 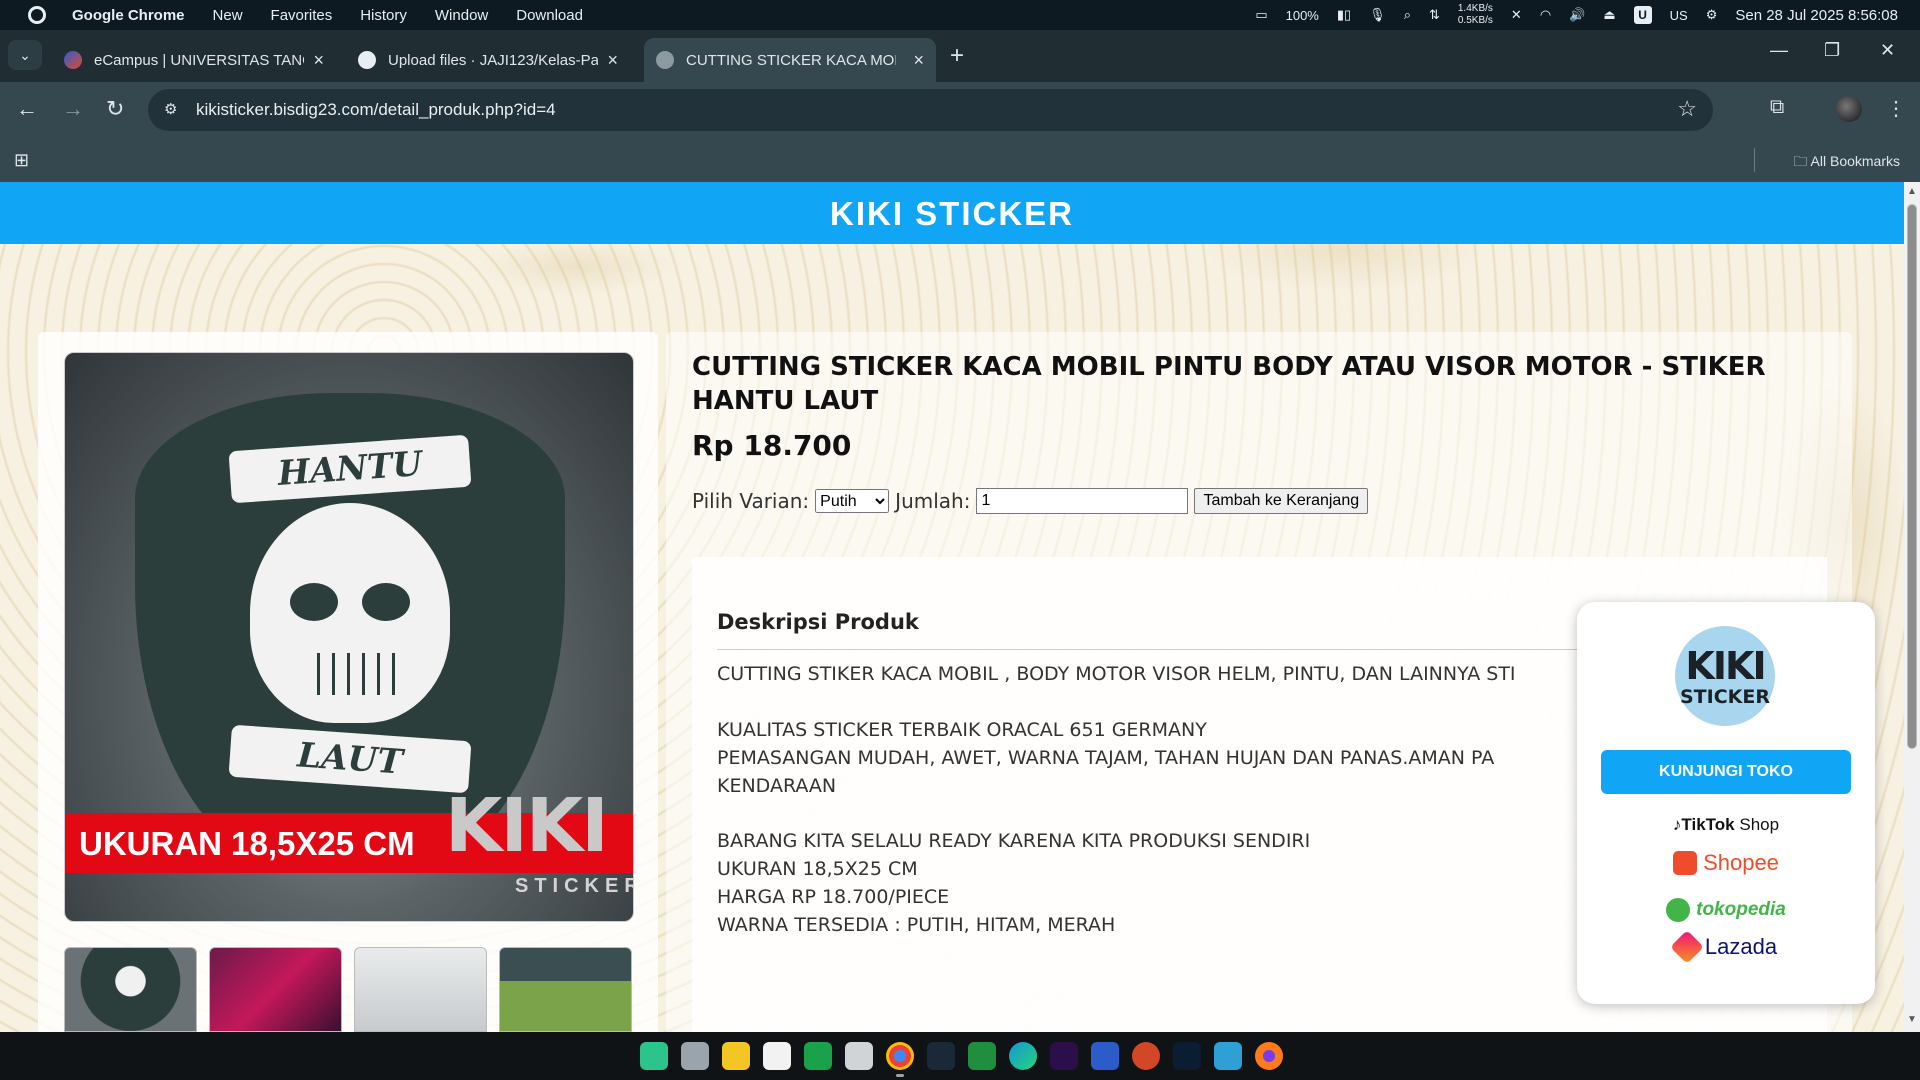 I want to click on shopee-label: Shopee, so click(x=1741, y=862).